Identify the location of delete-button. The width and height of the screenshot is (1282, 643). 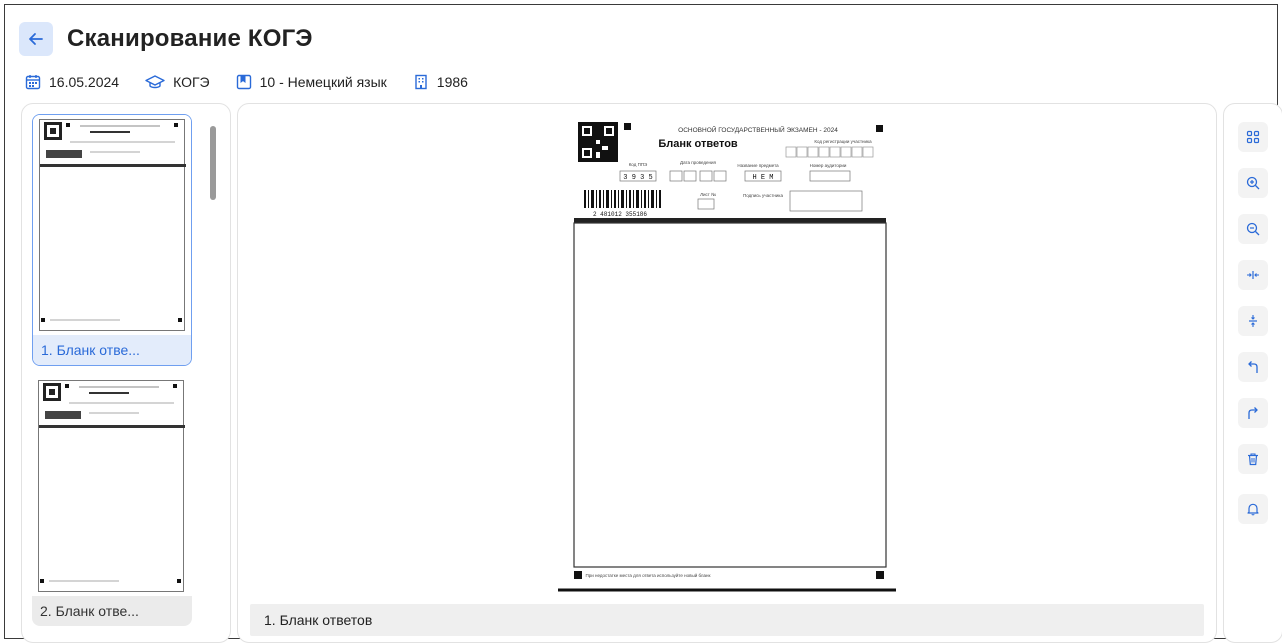
(1253, 459).